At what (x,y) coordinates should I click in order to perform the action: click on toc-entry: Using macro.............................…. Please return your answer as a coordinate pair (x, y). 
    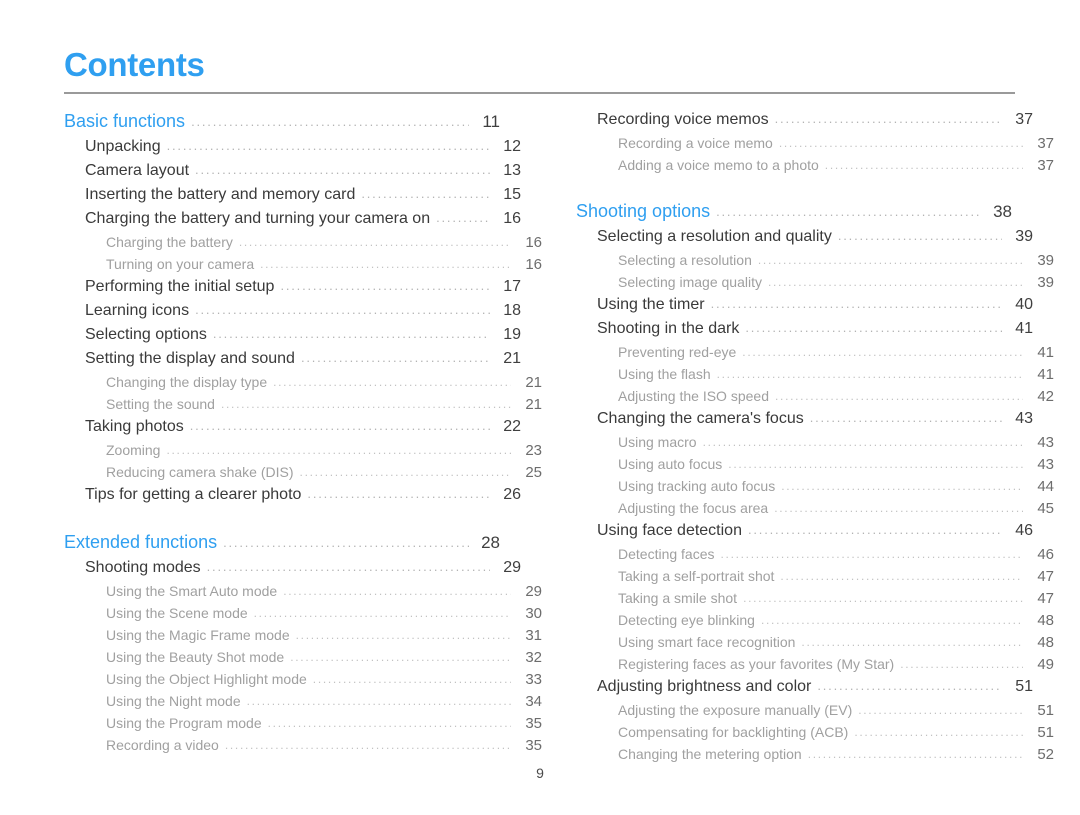
    Looking at the image, I should click on (836, 446).